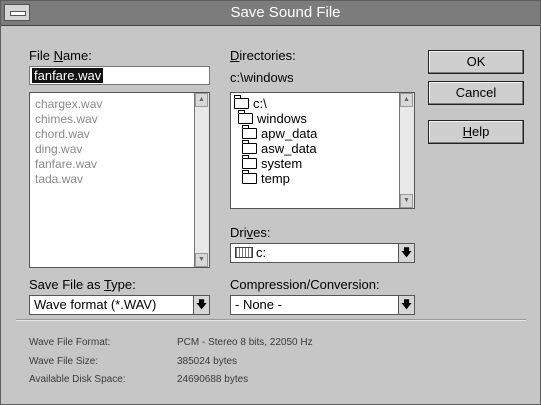 The image size is (541, 405). I want to click on file-item: tada.wav, so click(59, 179).